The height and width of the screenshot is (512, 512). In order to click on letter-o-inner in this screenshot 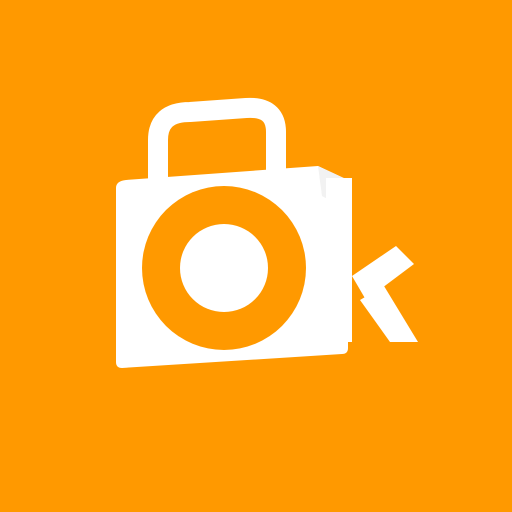, I will do `click(224, 268)`.